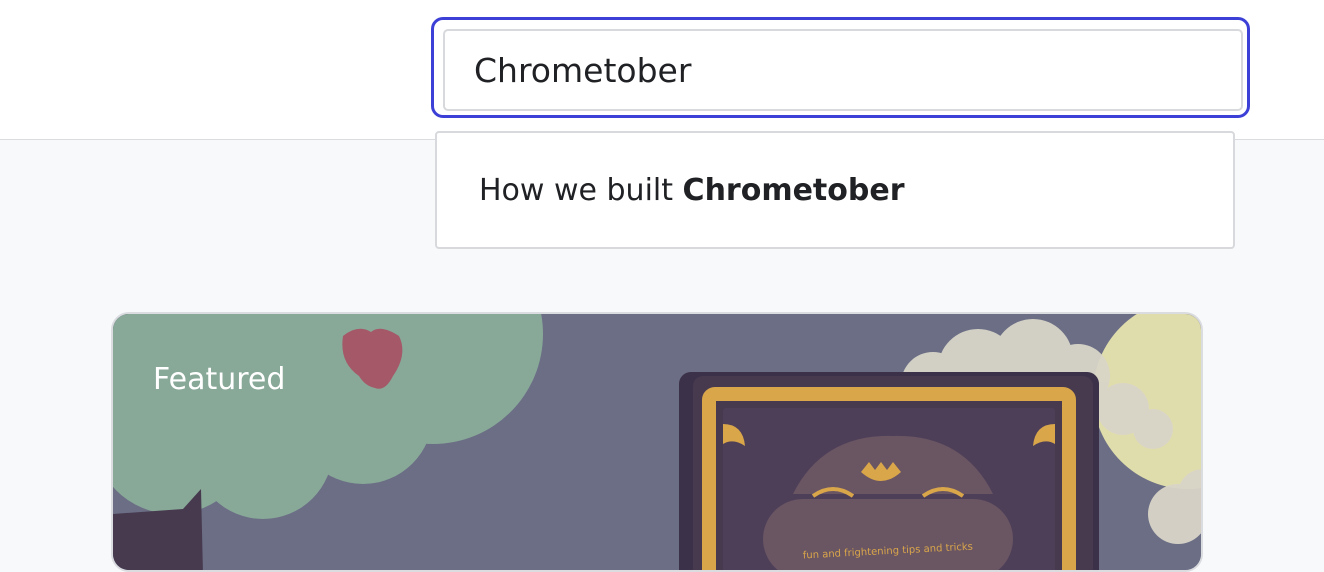  Describe the element at coordinates (581, 190) in the screenshot. I see `suggestion-prefix: How we built` at that location.